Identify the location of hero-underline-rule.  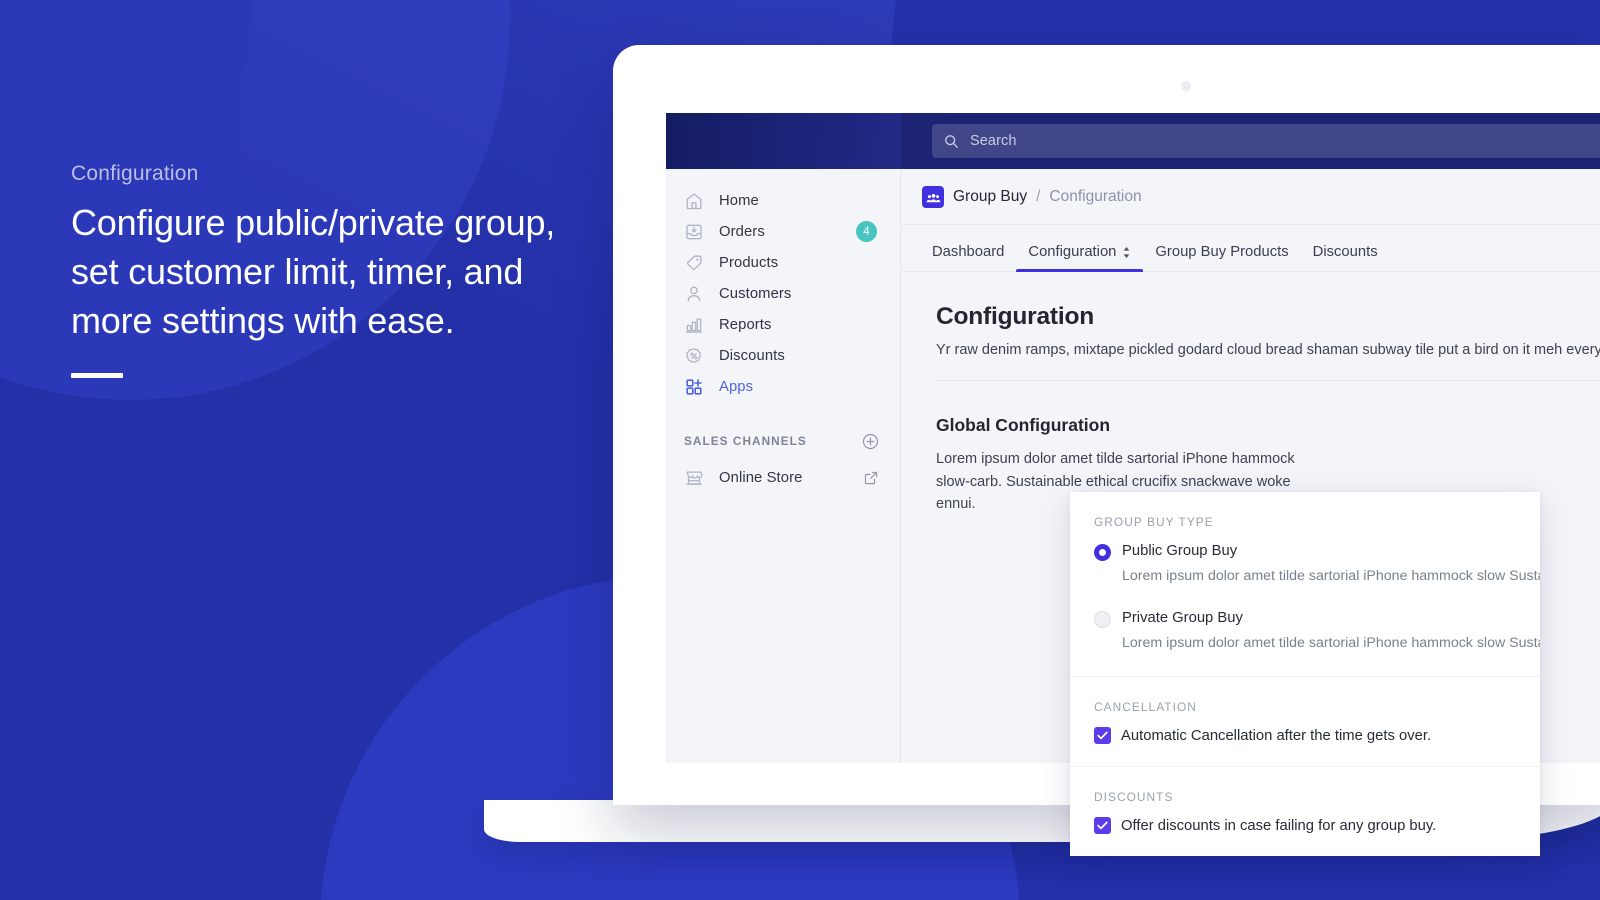
(97, 375).